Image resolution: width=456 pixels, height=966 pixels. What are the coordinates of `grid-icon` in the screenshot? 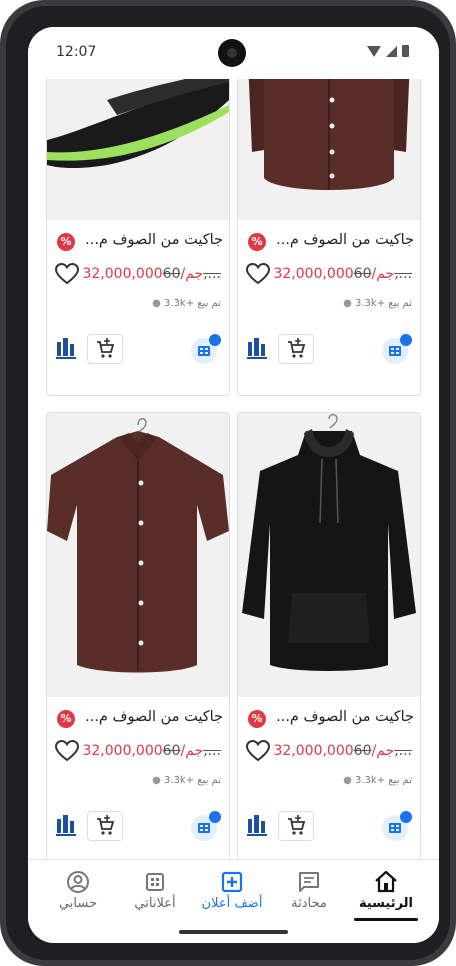 It's located at (155, 882).